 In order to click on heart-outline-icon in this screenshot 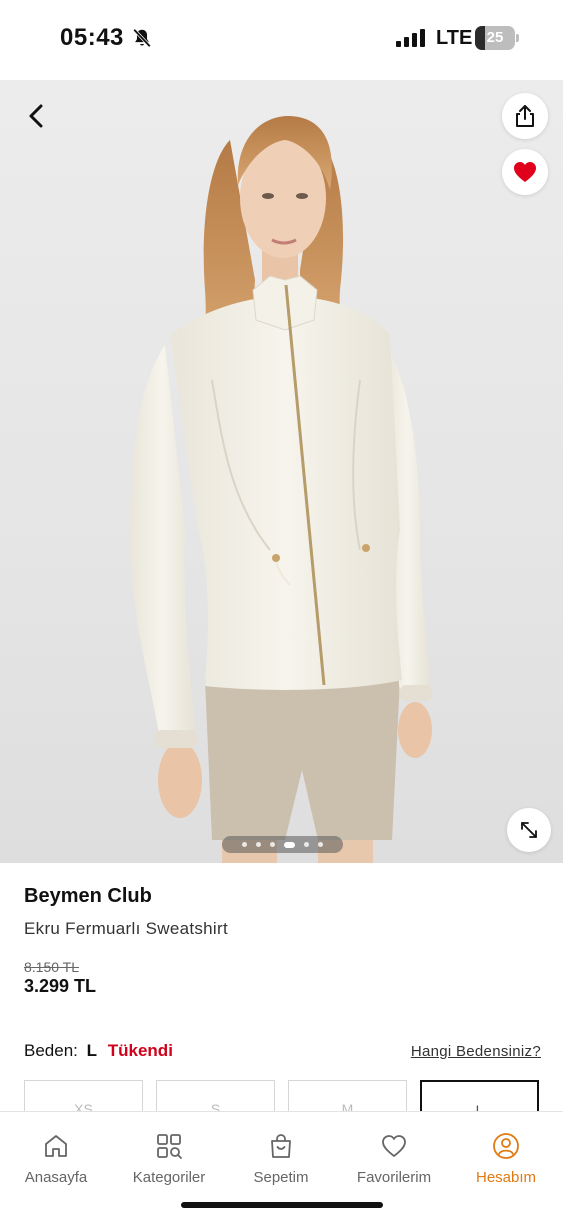, I will do `click(394, 1146)`.